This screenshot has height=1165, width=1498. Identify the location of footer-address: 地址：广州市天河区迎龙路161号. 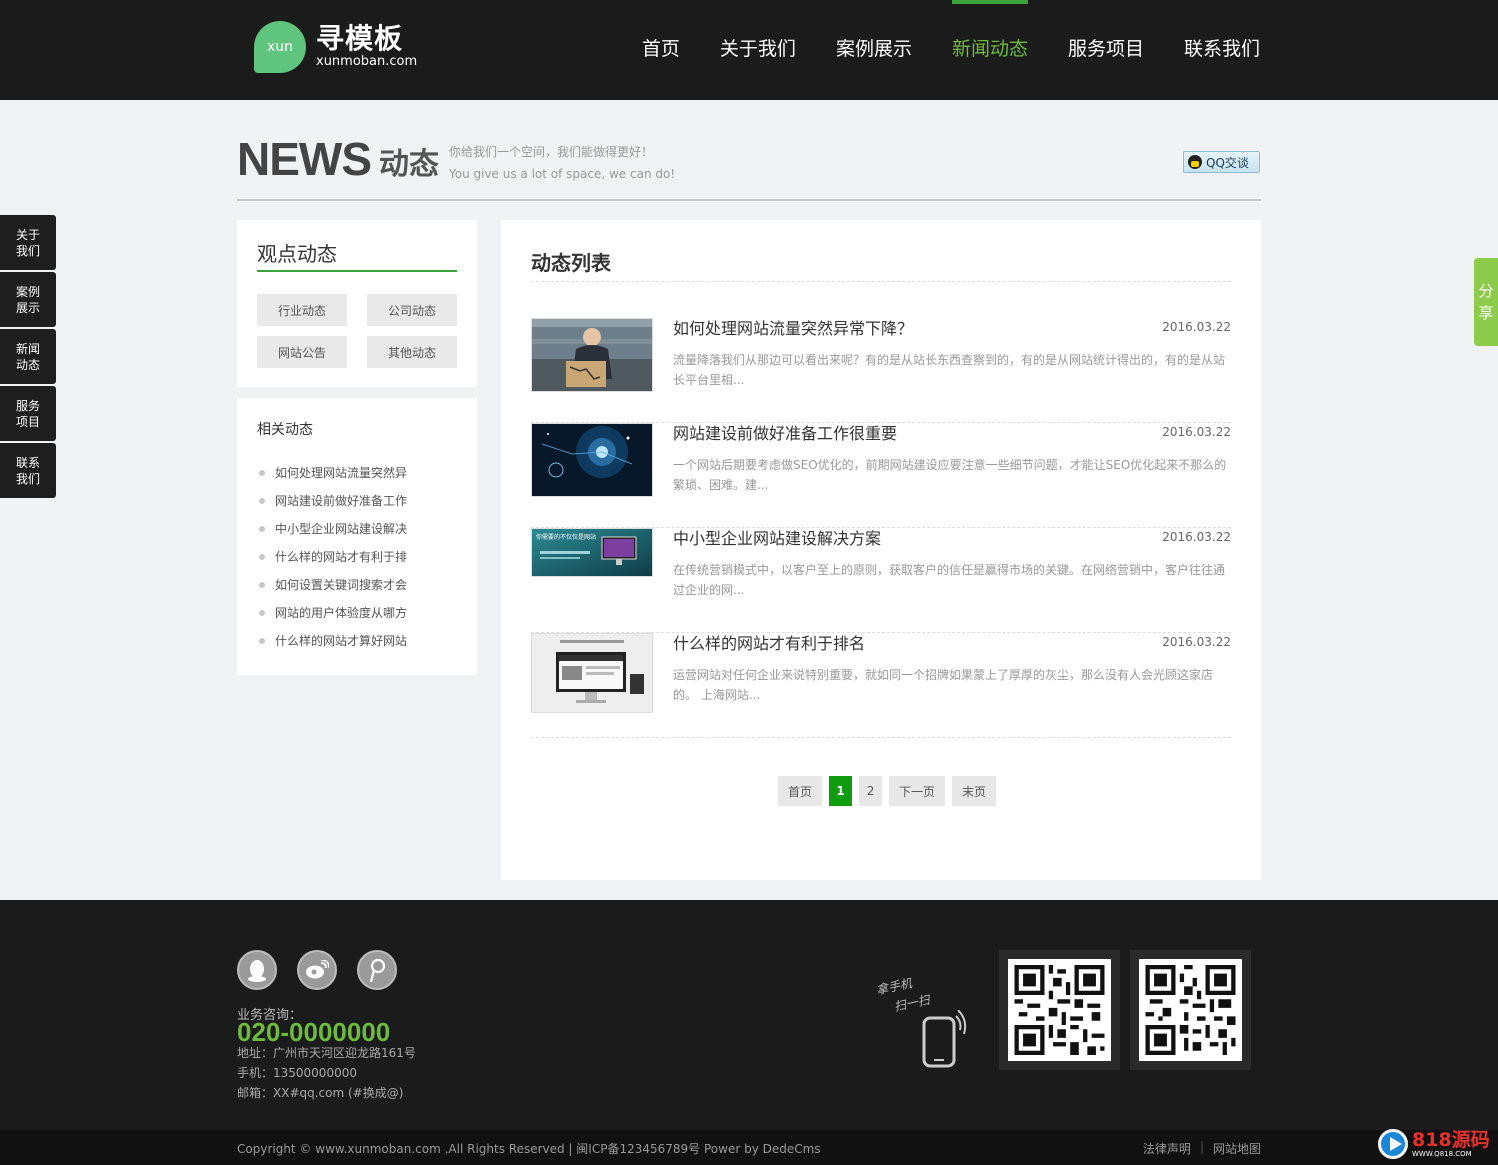
(326, 1053).